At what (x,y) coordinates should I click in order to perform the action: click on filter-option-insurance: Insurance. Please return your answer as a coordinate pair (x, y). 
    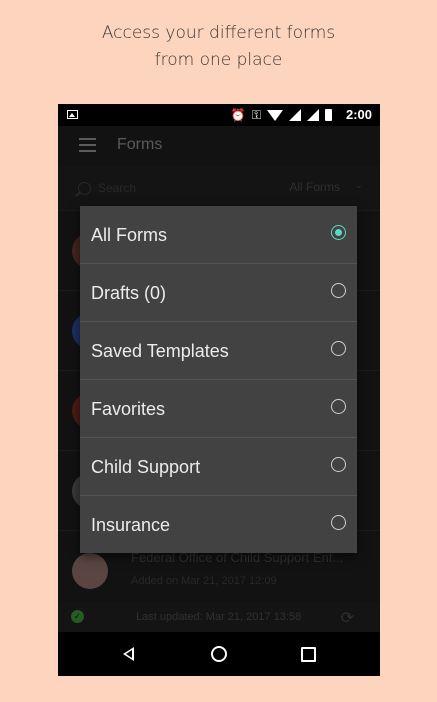
    Looking at the image, I should click on (218, 524).